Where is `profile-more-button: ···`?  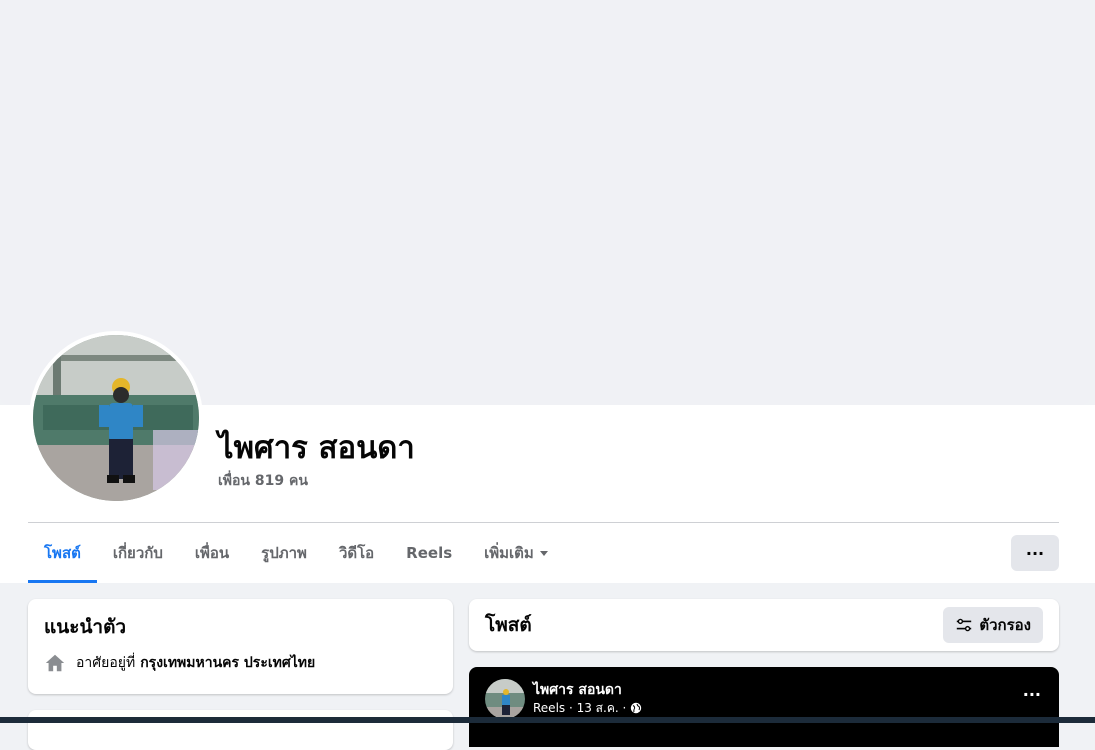 profile-more-button: ··· is located at coordinates (1035, 553).